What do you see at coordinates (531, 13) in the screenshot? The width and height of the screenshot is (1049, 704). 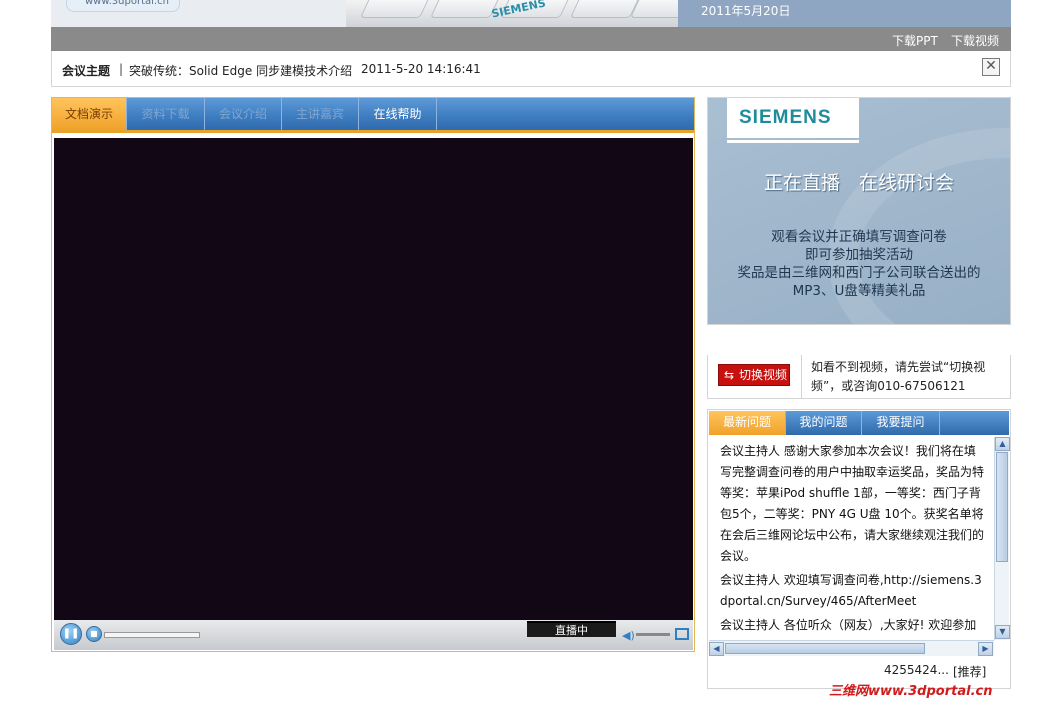 I see `top-banner: www.3dportal.cn SIEMENS 2011年5月20日` at bounding box center [531, 13].